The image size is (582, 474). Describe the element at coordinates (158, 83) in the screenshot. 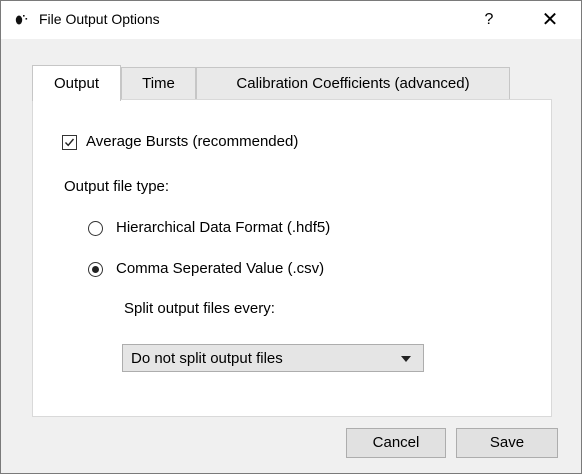

I see `tab-time: Time` at that location.